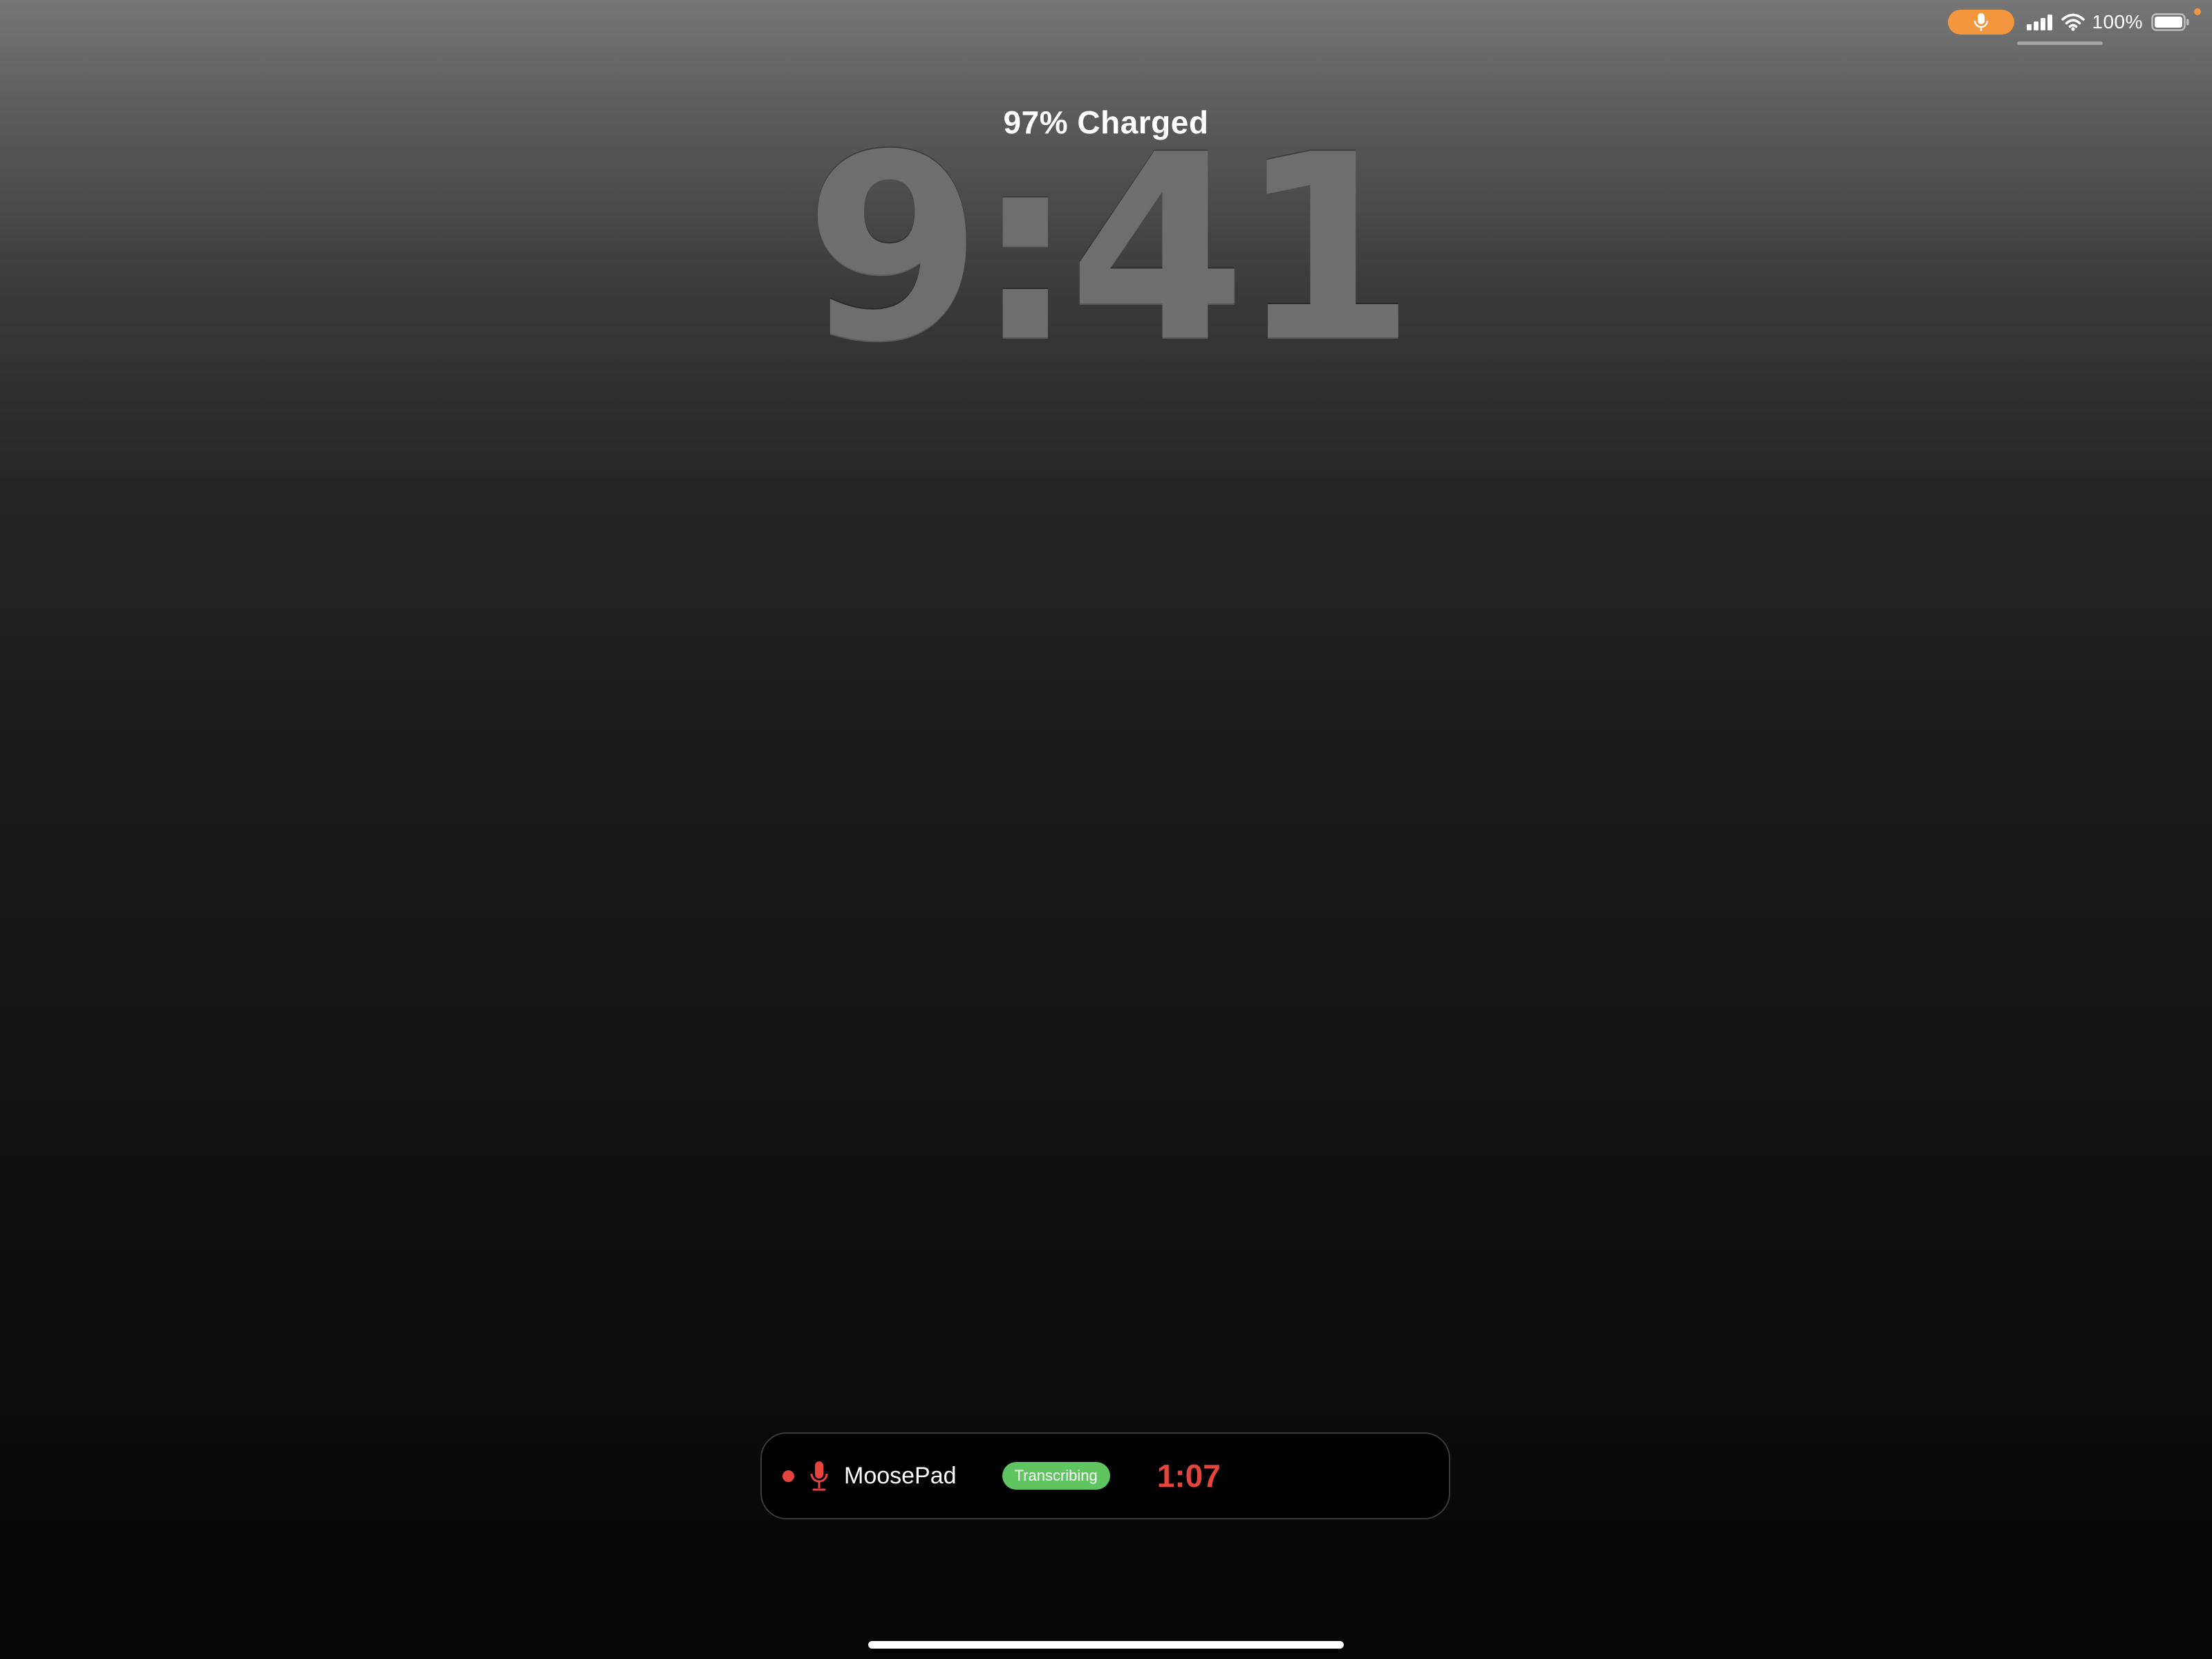  What do you see at coordinates (2060, 43) in the screenshot?
I see `status-bar-grabber` at bounding box center [2060, 43].